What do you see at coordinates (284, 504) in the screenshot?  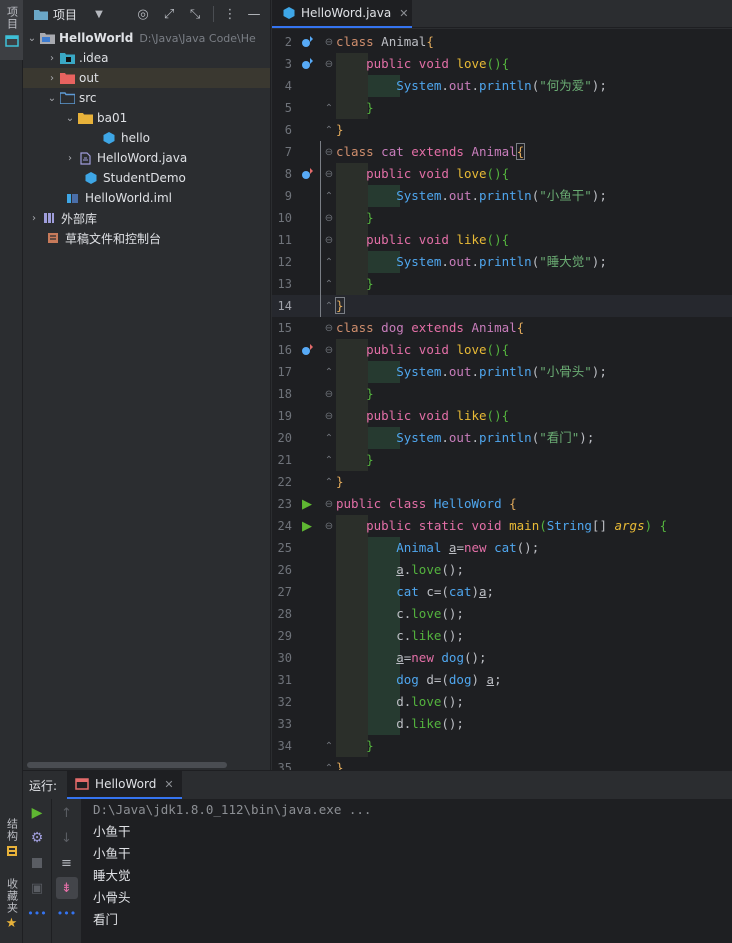 I see `line-number: 23` at bounding box center [284, 504].